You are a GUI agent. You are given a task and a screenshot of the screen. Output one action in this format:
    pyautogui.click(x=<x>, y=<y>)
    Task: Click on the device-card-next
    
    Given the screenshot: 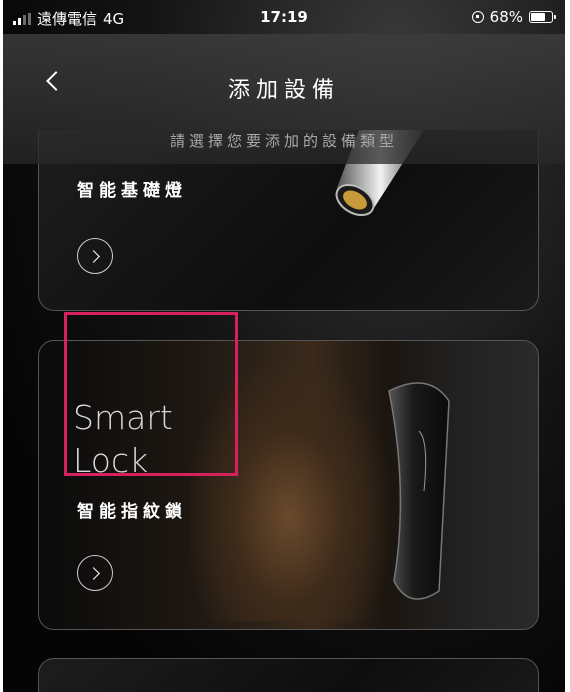 What is the action you would take?
    pyautogui.click(x=288, y=675)
    